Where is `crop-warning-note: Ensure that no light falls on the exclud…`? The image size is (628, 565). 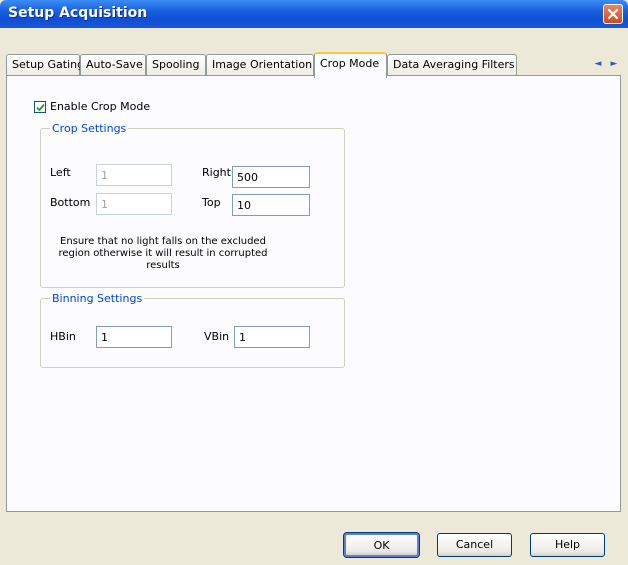
crop-warning-note: Ensure that no light falls on the exclud… is located at coordinates (163, 253).